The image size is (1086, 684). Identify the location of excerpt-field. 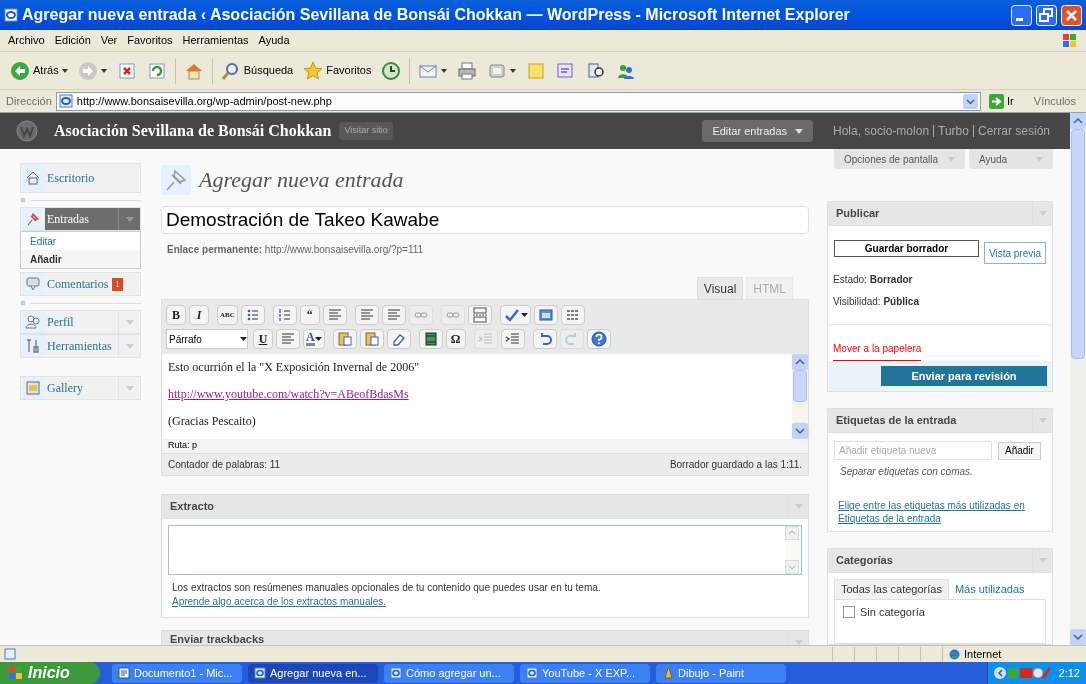
(485, 550).